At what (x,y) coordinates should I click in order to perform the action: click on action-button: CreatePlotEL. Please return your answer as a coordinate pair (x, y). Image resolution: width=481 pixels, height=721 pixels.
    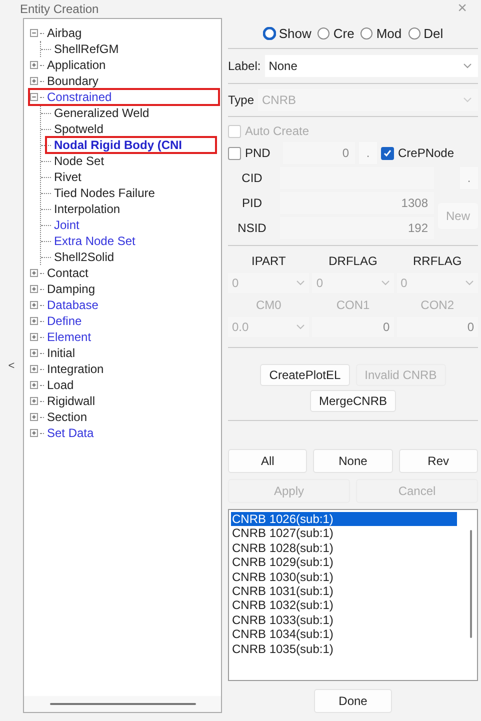
    Looking at the image, I should click on (305, 375).